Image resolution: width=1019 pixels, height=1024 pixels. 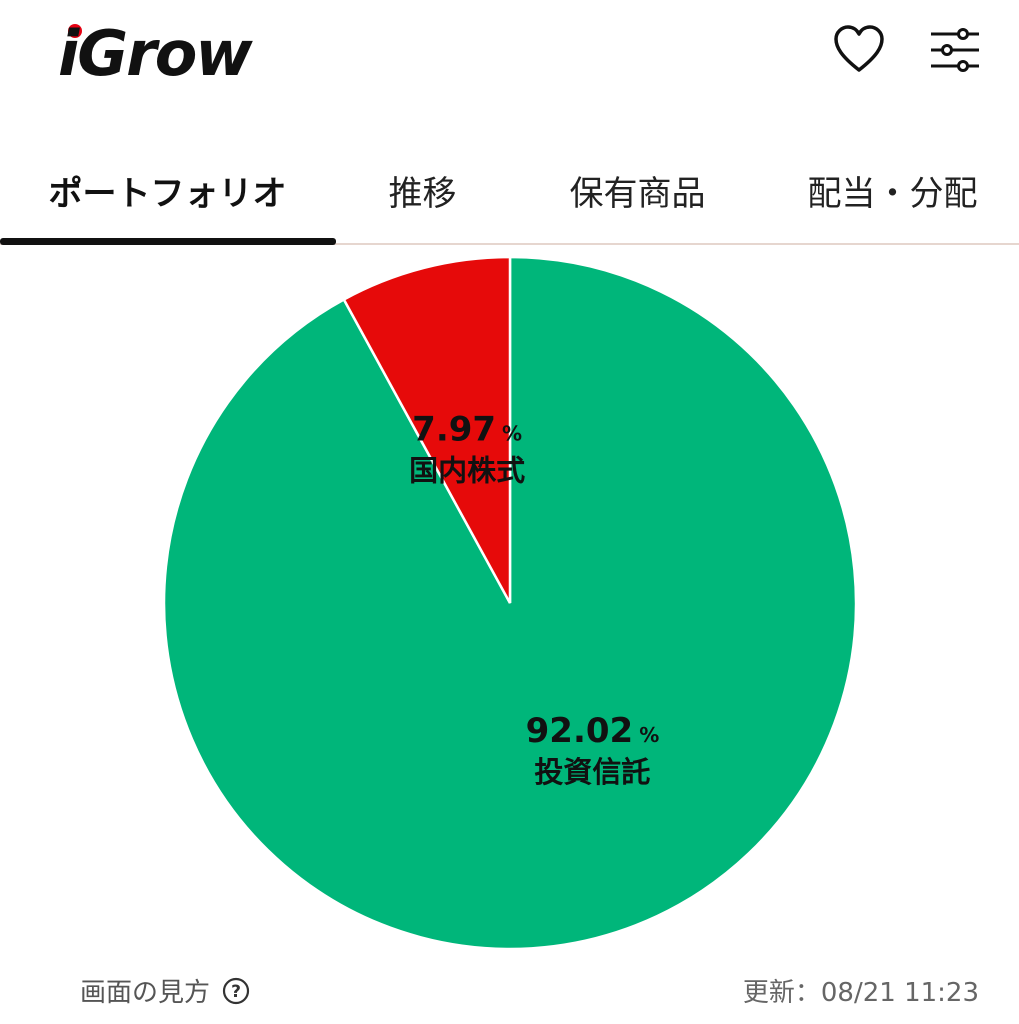 What do you see at coordinates (509, 60) in the screenshot?
I see `app-header: iGrow` at bounding box center [509, 60].